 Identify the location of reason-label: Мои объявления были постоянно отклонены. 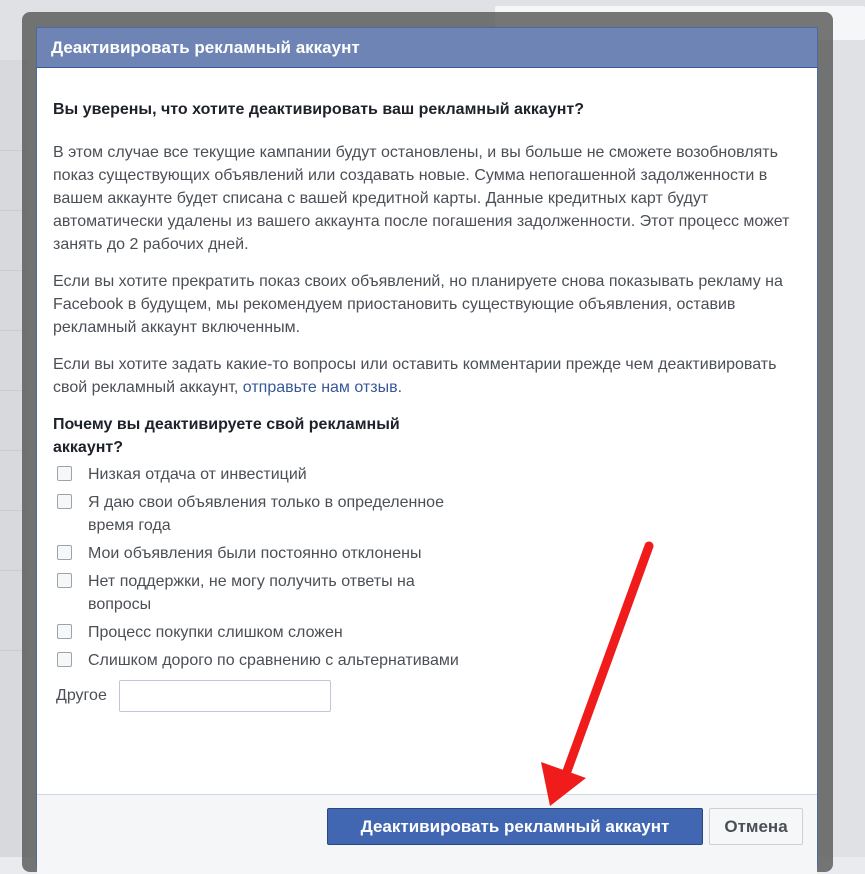
(255, 553).